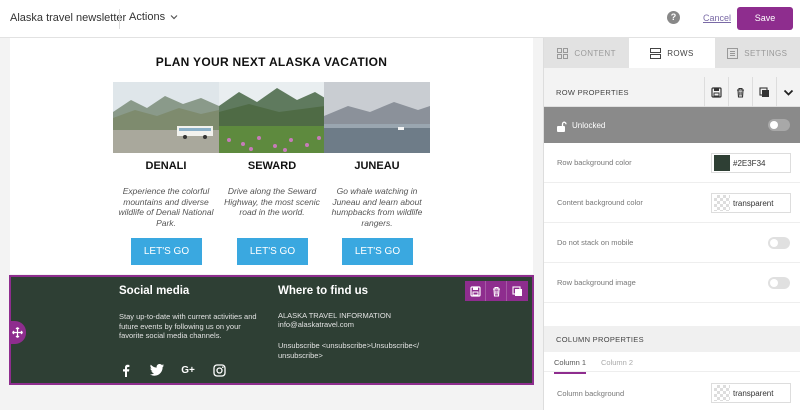 This screenshot has height=410, width=800. I want to click on tab-label: CONTENT, so click(595, 53).